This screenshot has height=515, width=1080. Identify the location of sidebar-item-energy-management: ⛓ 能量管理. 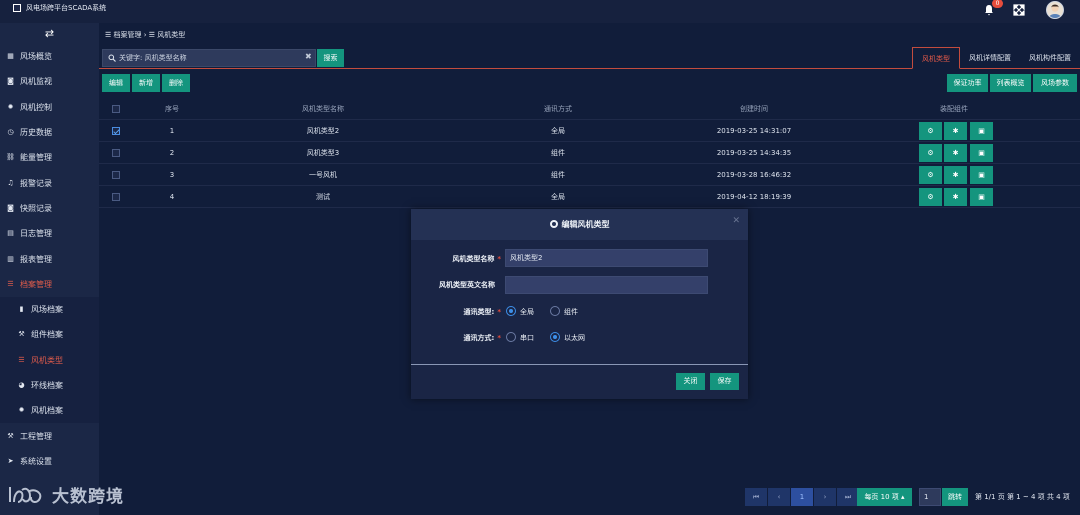
(49, 157).